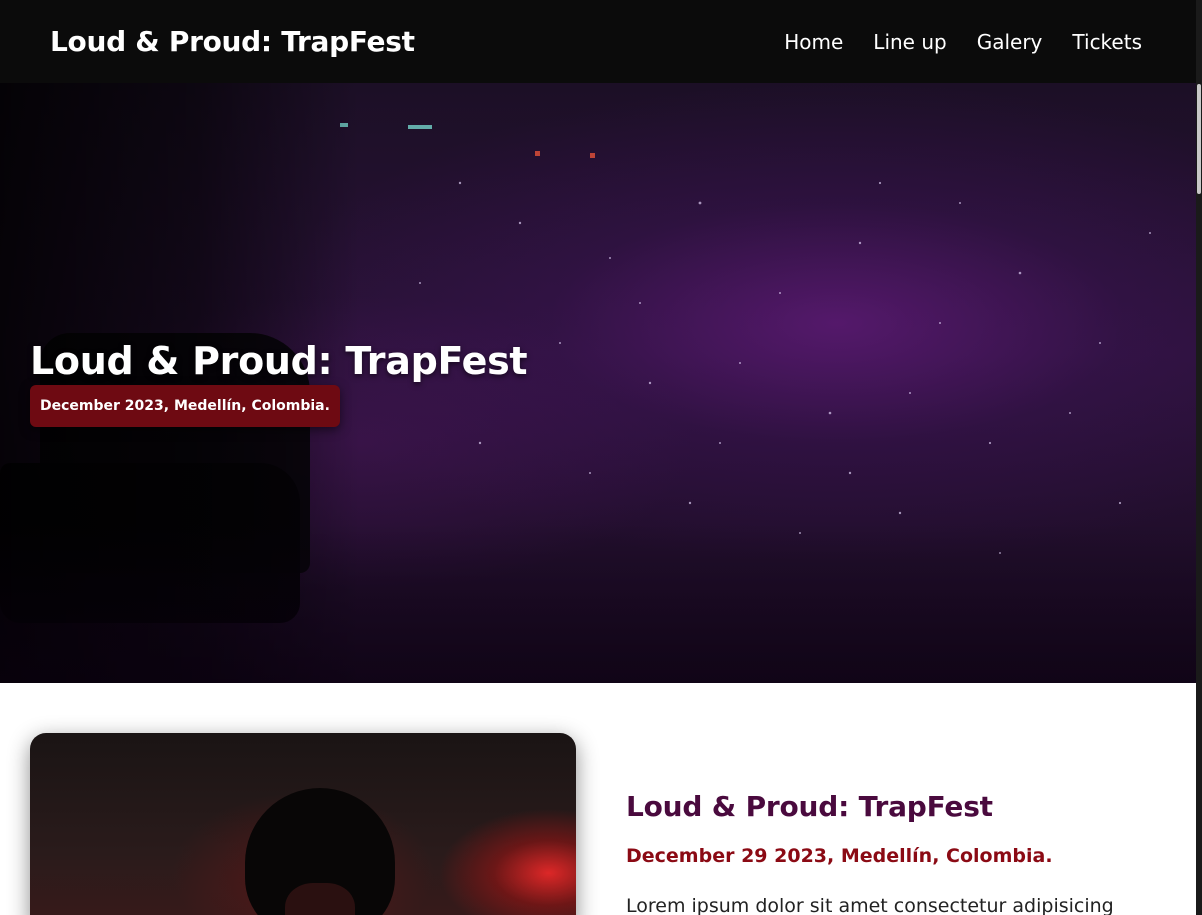 The image size is (1202, 915). Describe the element at coordinates (839, 856) in the screenshot. I see `about-date: December 29 2023, Medellín, Colombia.` at that location.